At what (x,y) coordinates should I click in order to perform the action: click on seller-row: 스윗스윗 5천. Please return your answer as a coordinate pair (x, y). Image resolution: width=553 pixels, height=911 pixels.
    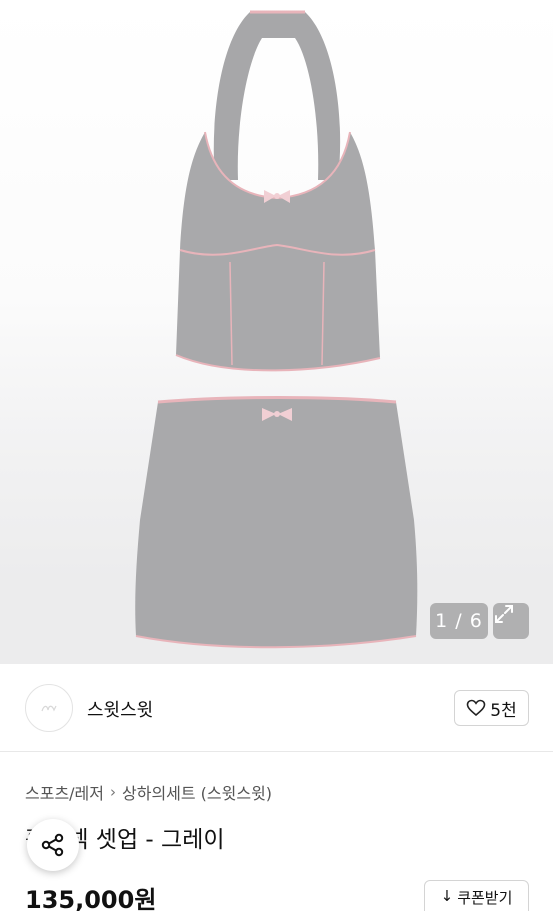
    Looking at the image, I should click on (276, 708).